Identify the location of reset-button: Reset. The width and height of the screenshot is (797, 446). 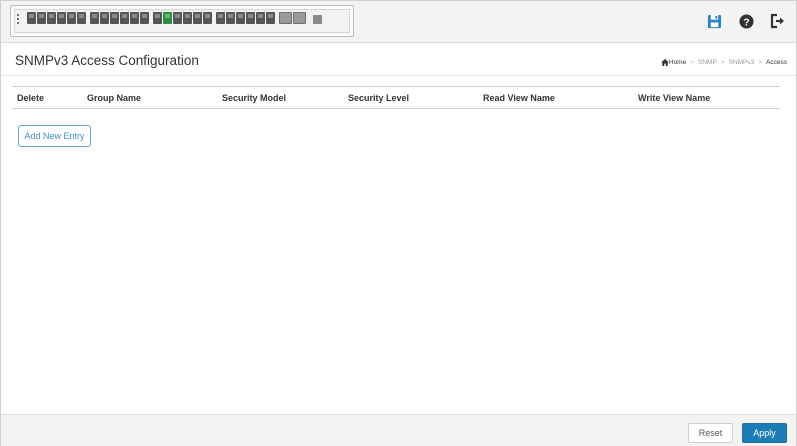
(710, 433).